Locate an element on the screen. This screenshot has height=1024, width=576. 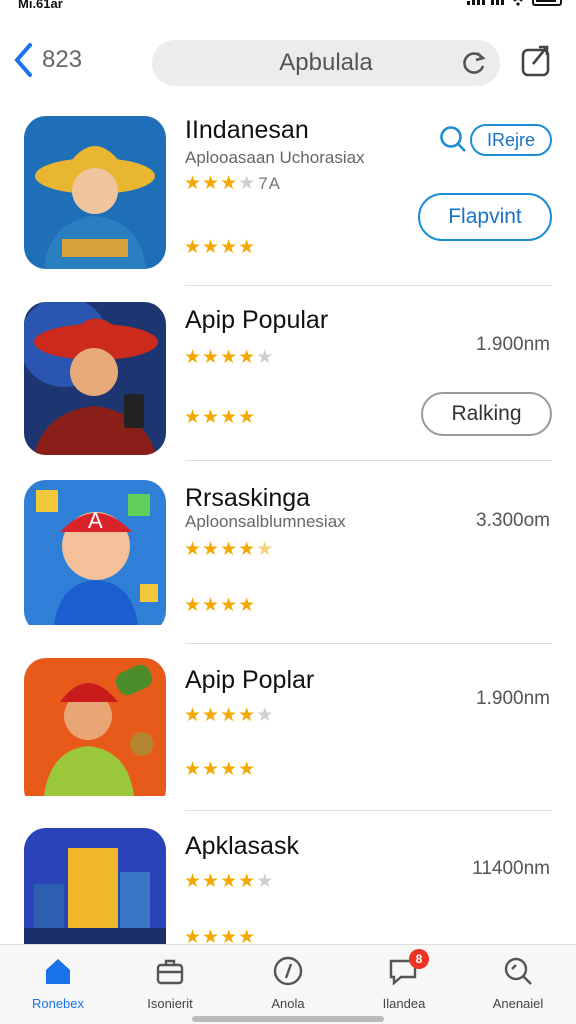
refresh-icon is located at coordinates (474, 63).